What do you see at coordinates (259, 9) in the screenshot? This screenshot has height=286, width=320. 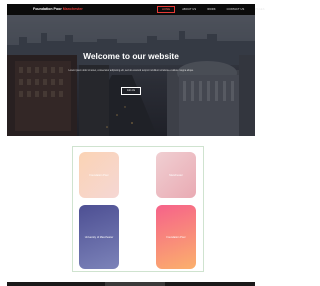 I see `nav-item-pages: Pages` at bounding box center [259, 9].